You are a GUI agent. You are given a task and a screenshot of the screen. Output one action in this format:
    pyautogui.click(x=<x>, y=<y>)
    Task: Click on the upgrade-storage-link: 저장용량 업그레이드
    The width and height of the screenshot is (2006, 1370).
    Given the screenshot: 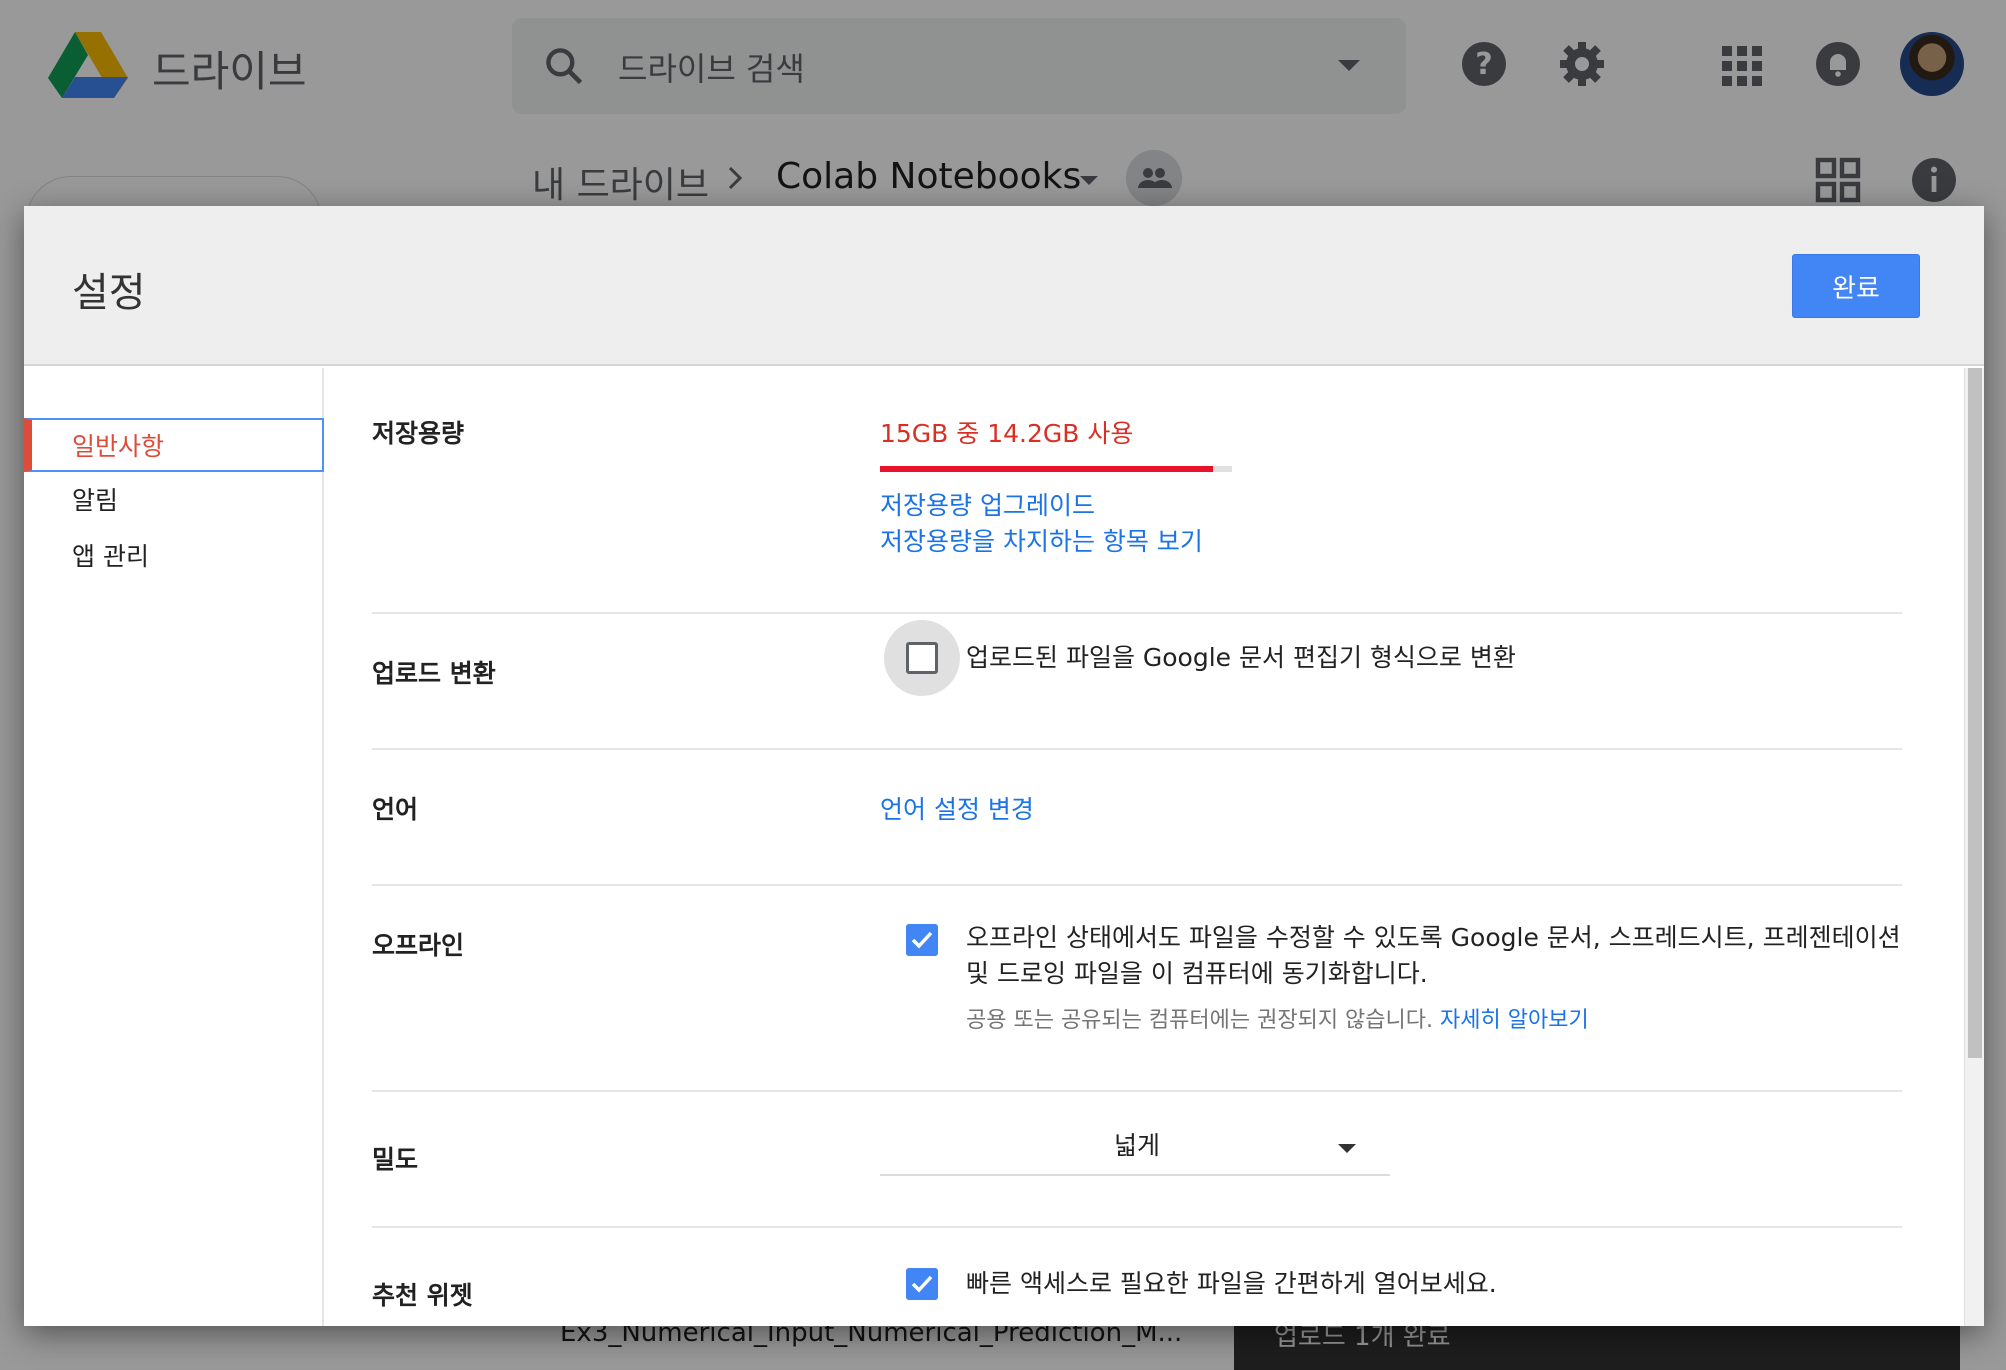 What is the action you would take?
    pyautogui.click(x=987, y=504)
    